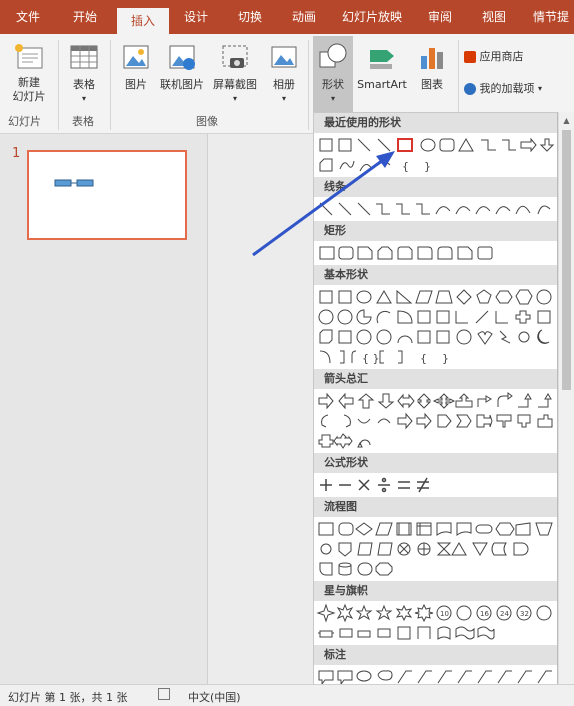  What do you see at coordinates (333, 57) in the screenshot?
I see `shapes-icon` at bounding box center [333, 57].